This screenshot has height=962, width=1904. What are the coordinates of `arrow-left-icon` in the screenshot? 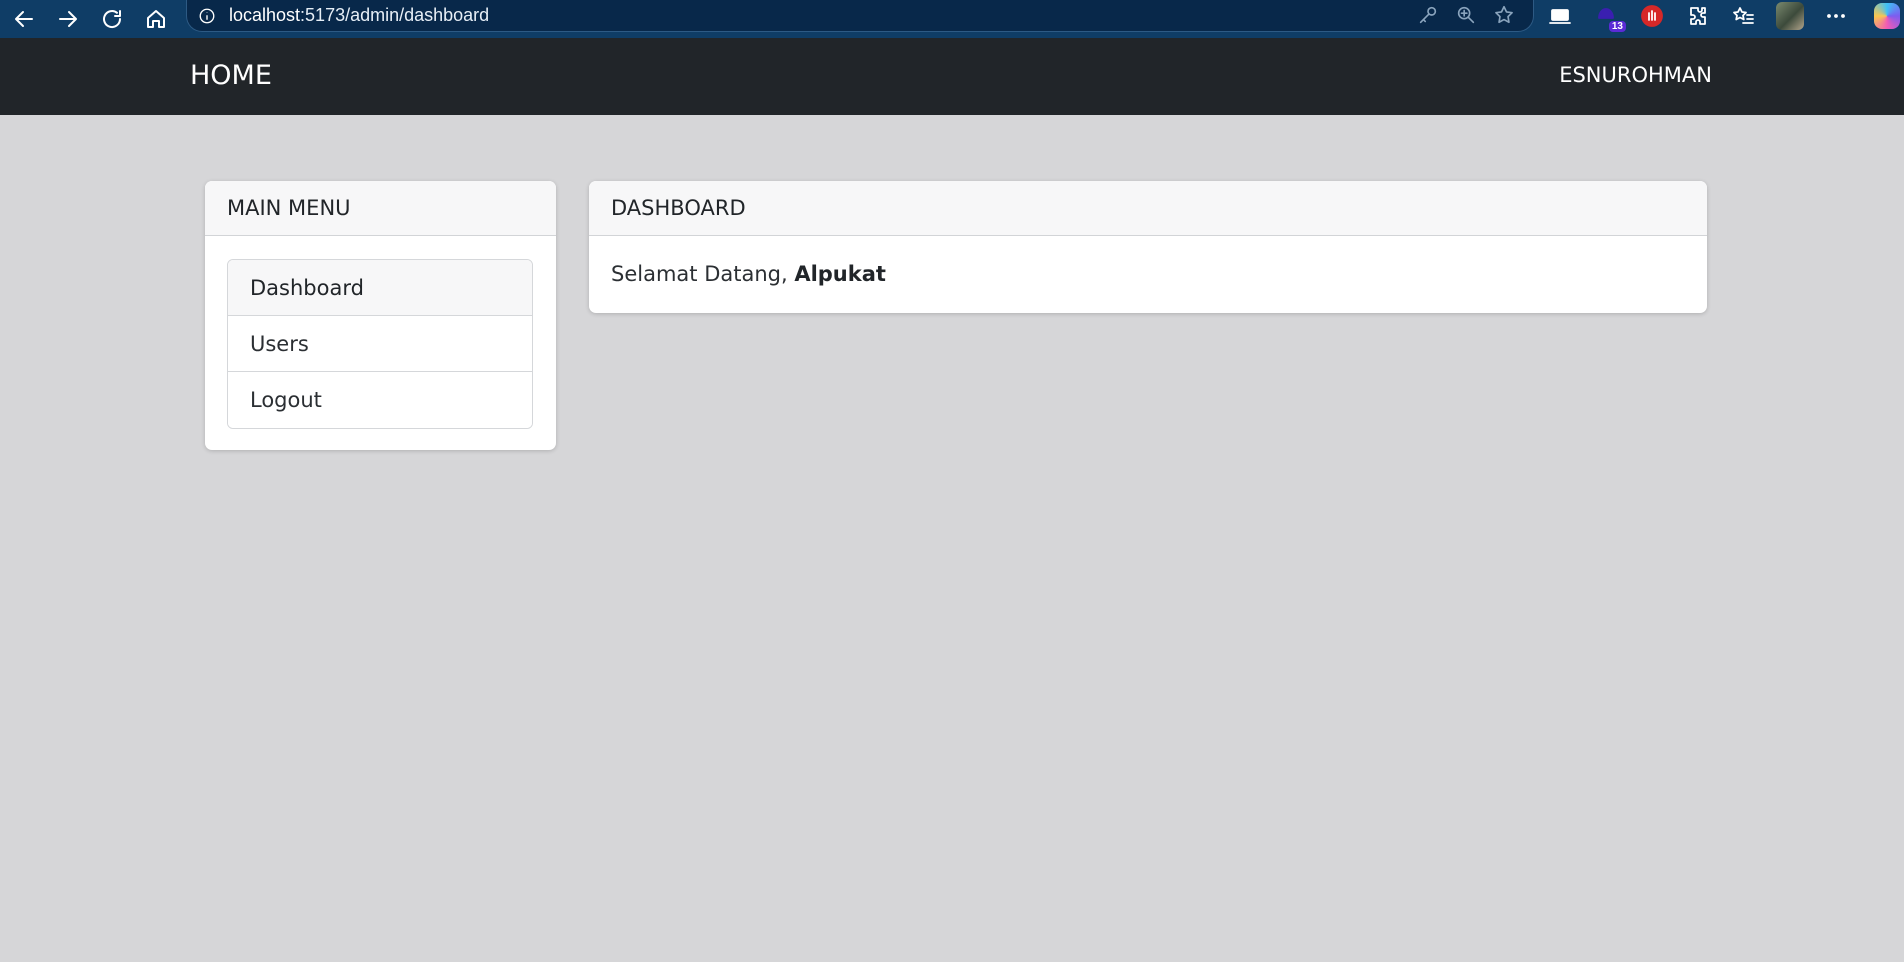 It's located at (24, 19).